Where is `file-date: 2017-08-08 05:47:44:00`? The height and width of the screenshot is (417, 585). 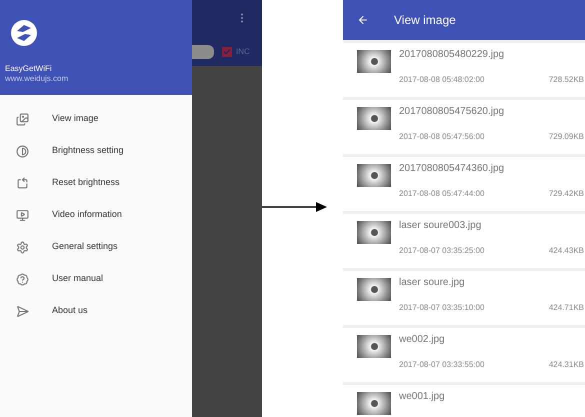
file-date: 2017-08-08 05:47:44:00 is located at coordinates (441, 194).